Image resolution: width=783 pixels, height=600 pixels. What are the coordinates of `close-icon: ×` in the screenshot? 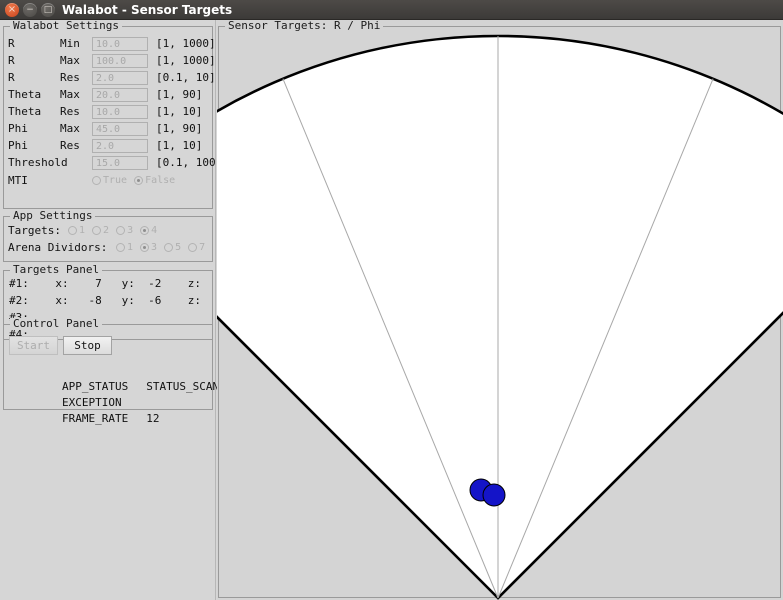 It's located at (12, 9).